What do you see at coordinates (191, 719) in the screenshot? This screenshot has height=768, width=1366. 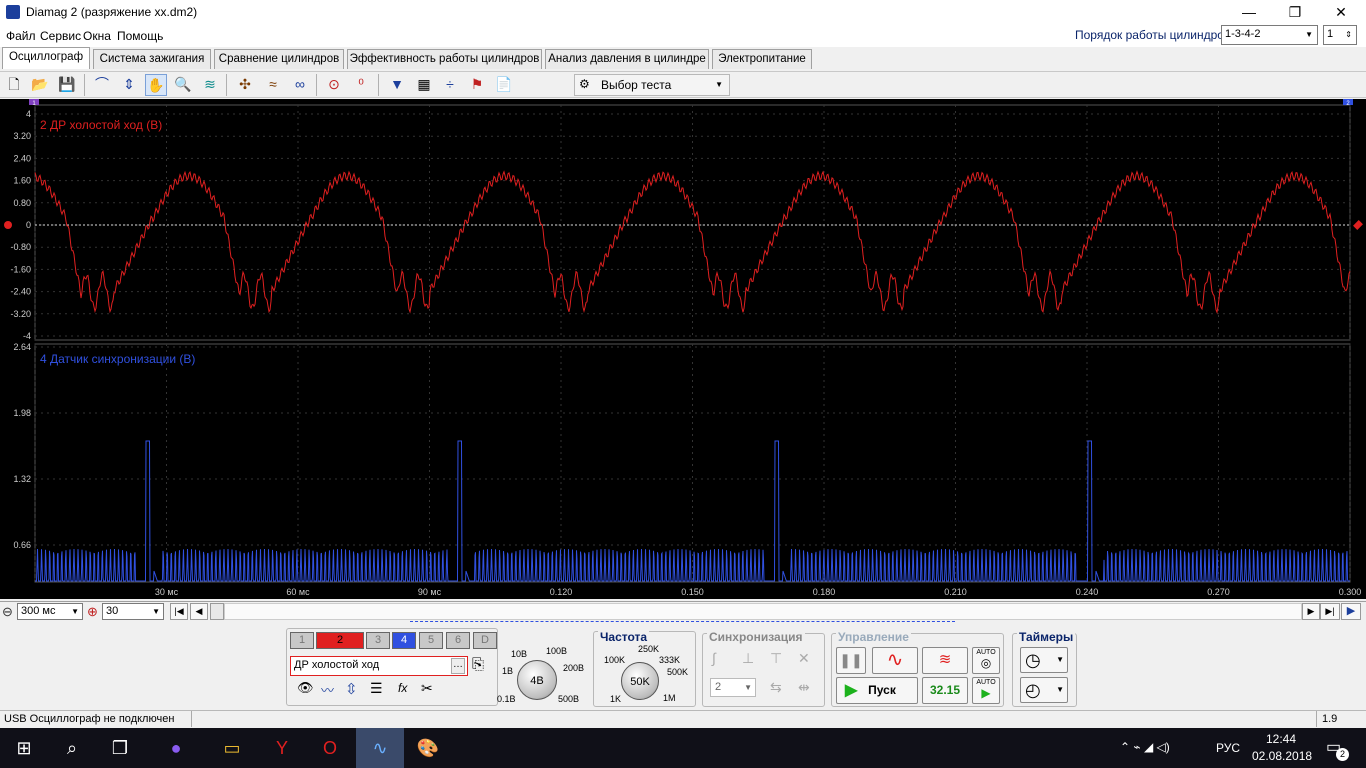 I see `status-divider` at bounding box center [191, 719].